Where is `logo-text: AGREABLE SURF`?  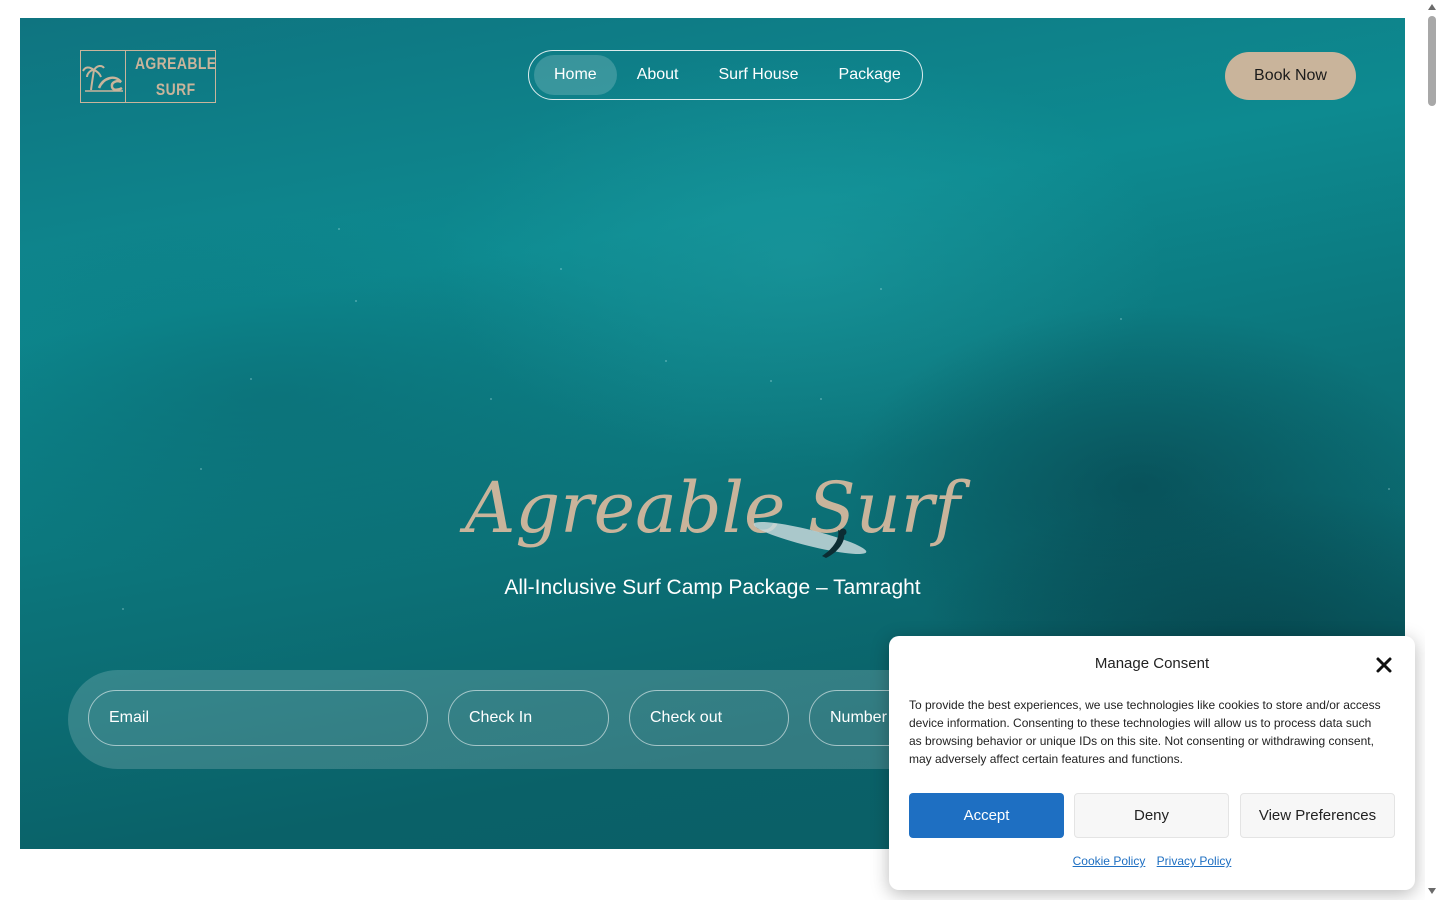
logo-text: AGREABLE SURF is located at coordinates (176, 76).